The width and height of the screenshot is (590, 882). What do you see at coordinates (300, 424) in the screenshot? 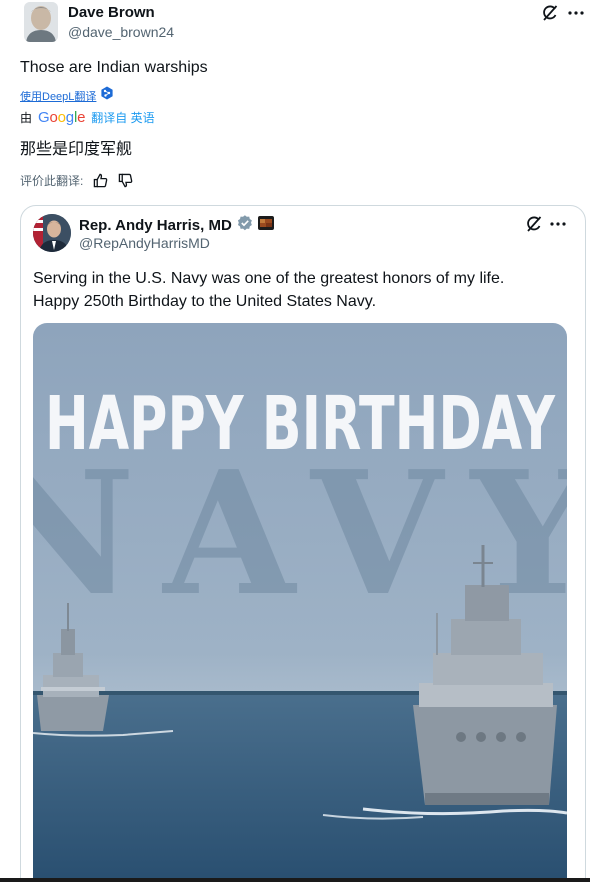
I see `image-headline-text: HAPPY BIRTHDAY` at bounding box center [300, 424].